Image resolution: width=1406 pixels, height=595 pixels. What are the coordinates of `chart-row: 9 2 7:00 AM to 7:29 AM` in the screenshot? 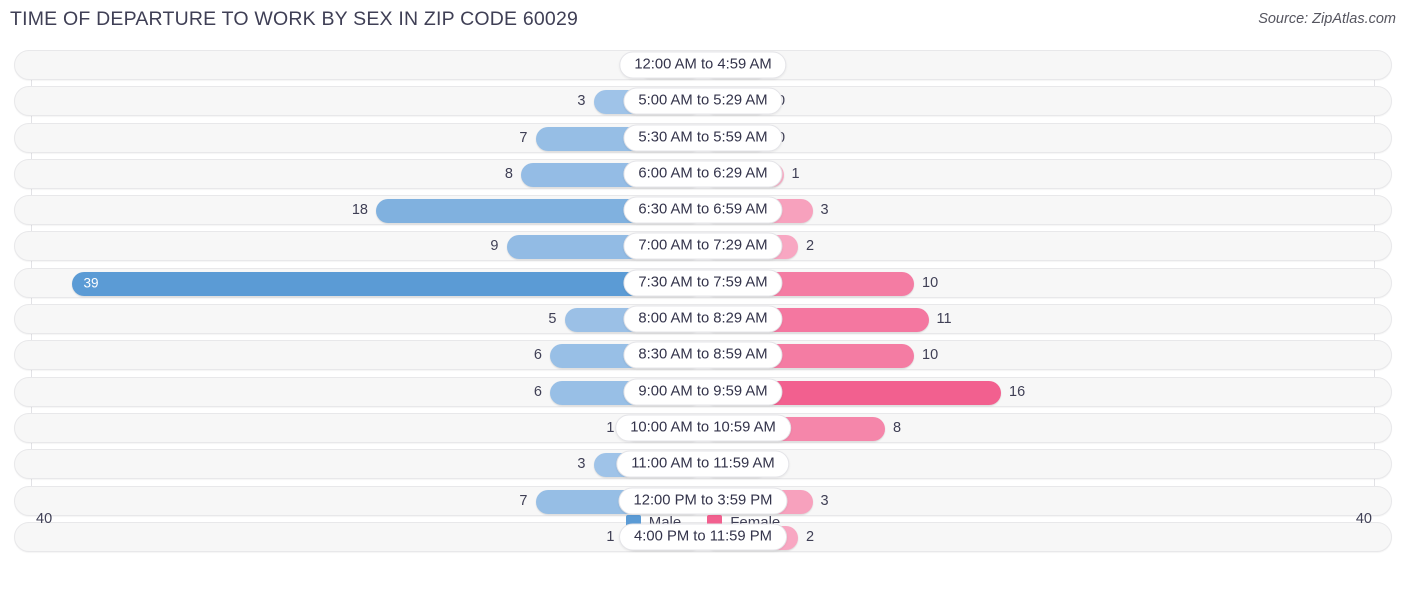 It's located at (703, 246).